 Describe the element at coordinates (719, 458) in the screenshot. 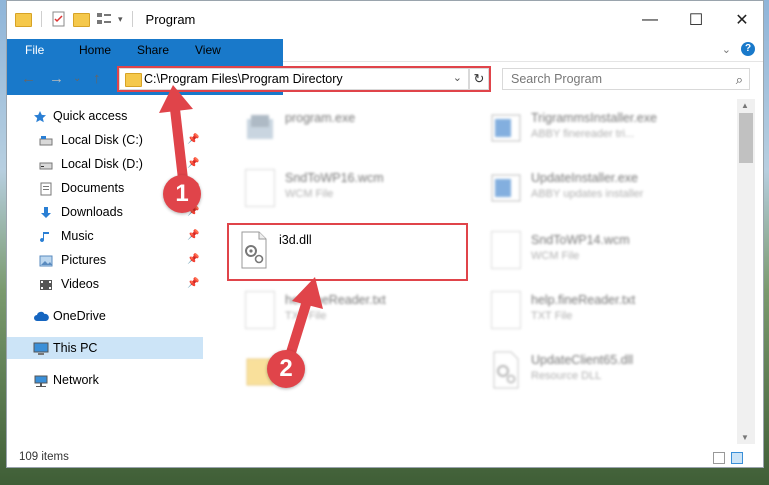

I see `details-view-icon` at that location.